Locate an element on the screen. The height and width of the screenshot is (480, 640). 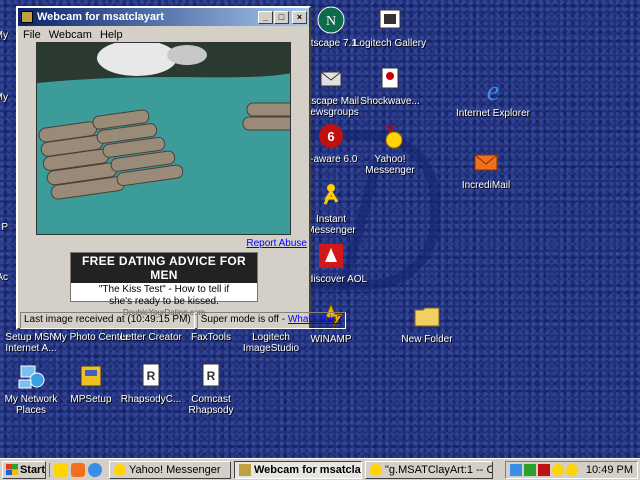
mpsetup-icon is located at coordinates (91, 376).